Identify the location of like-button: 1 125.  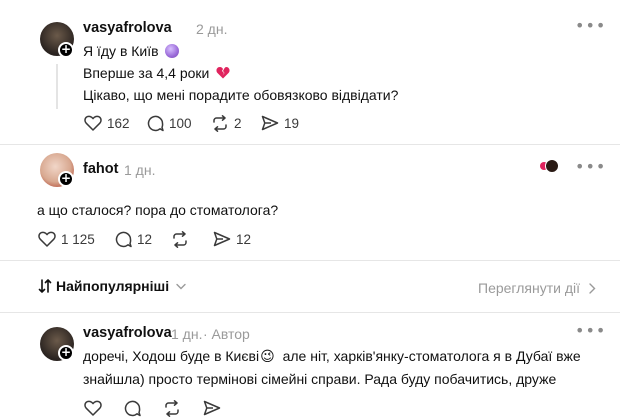
(66, 239).